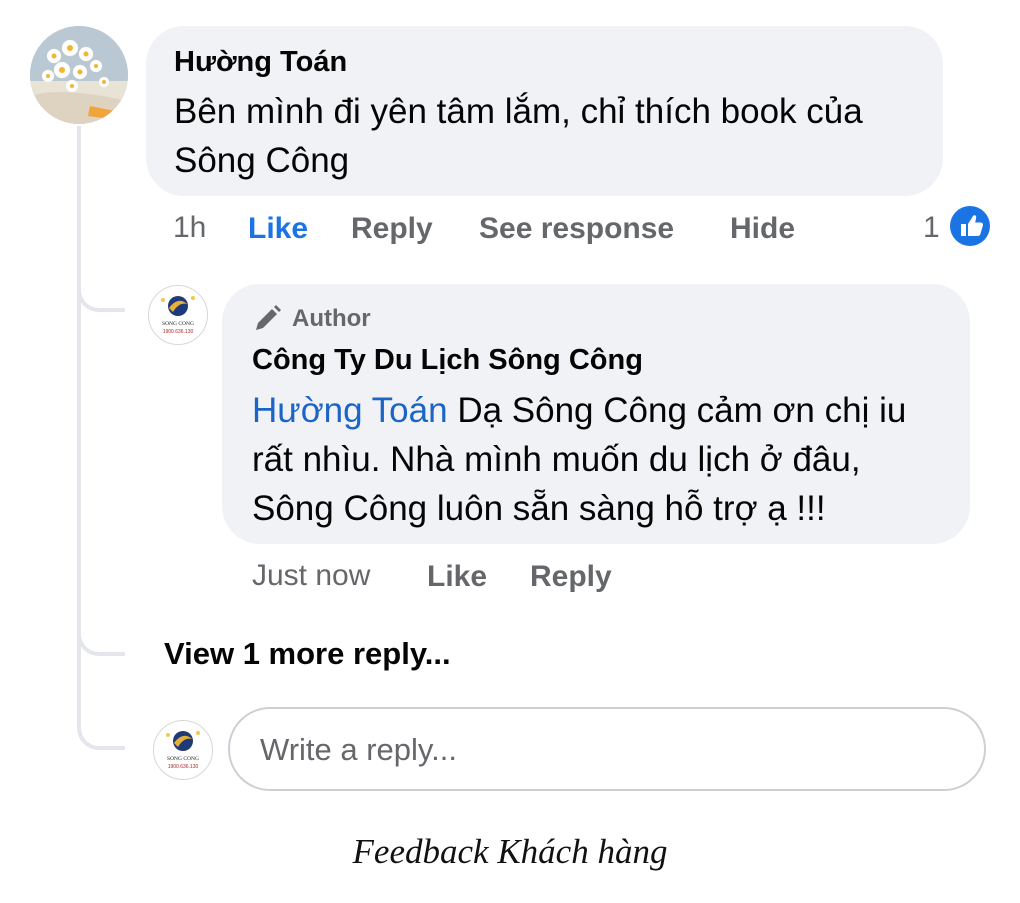 The image size is (1020, 903). What do you see at coordinates (189, 228) in the screenshot?
I see `comment-timestamp: 1h` at bounding box center [189, 228].